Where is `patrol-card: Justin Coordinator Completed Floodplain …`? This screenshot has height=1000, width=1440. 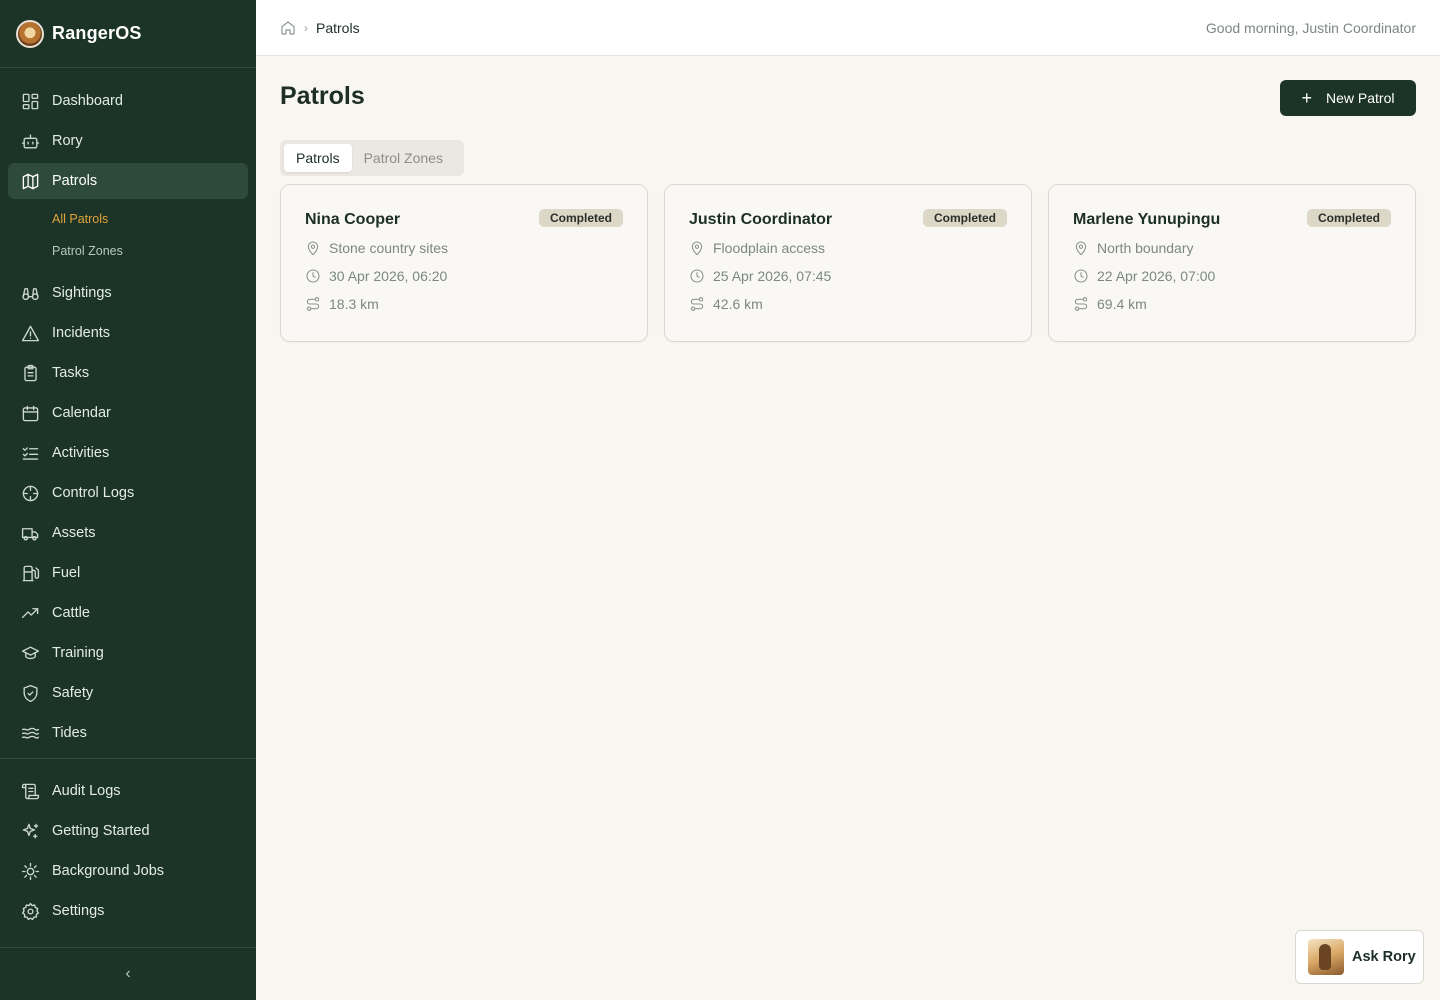 patrol-card: Justin Coordinator Completed Floodplain … is located at coordinates (848, 263).